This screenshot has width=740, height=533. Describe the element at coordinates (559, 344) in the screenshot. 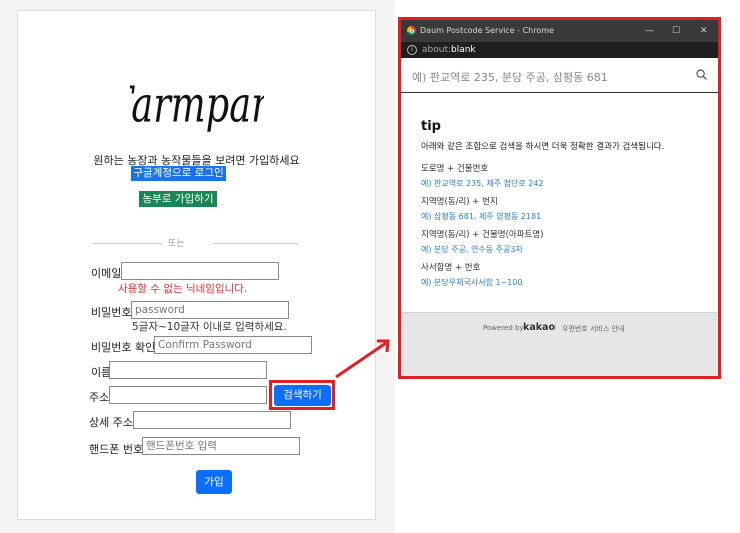

I see `popup-footer: Powered by kakao | 우편번호 서비스 안내` at that location.